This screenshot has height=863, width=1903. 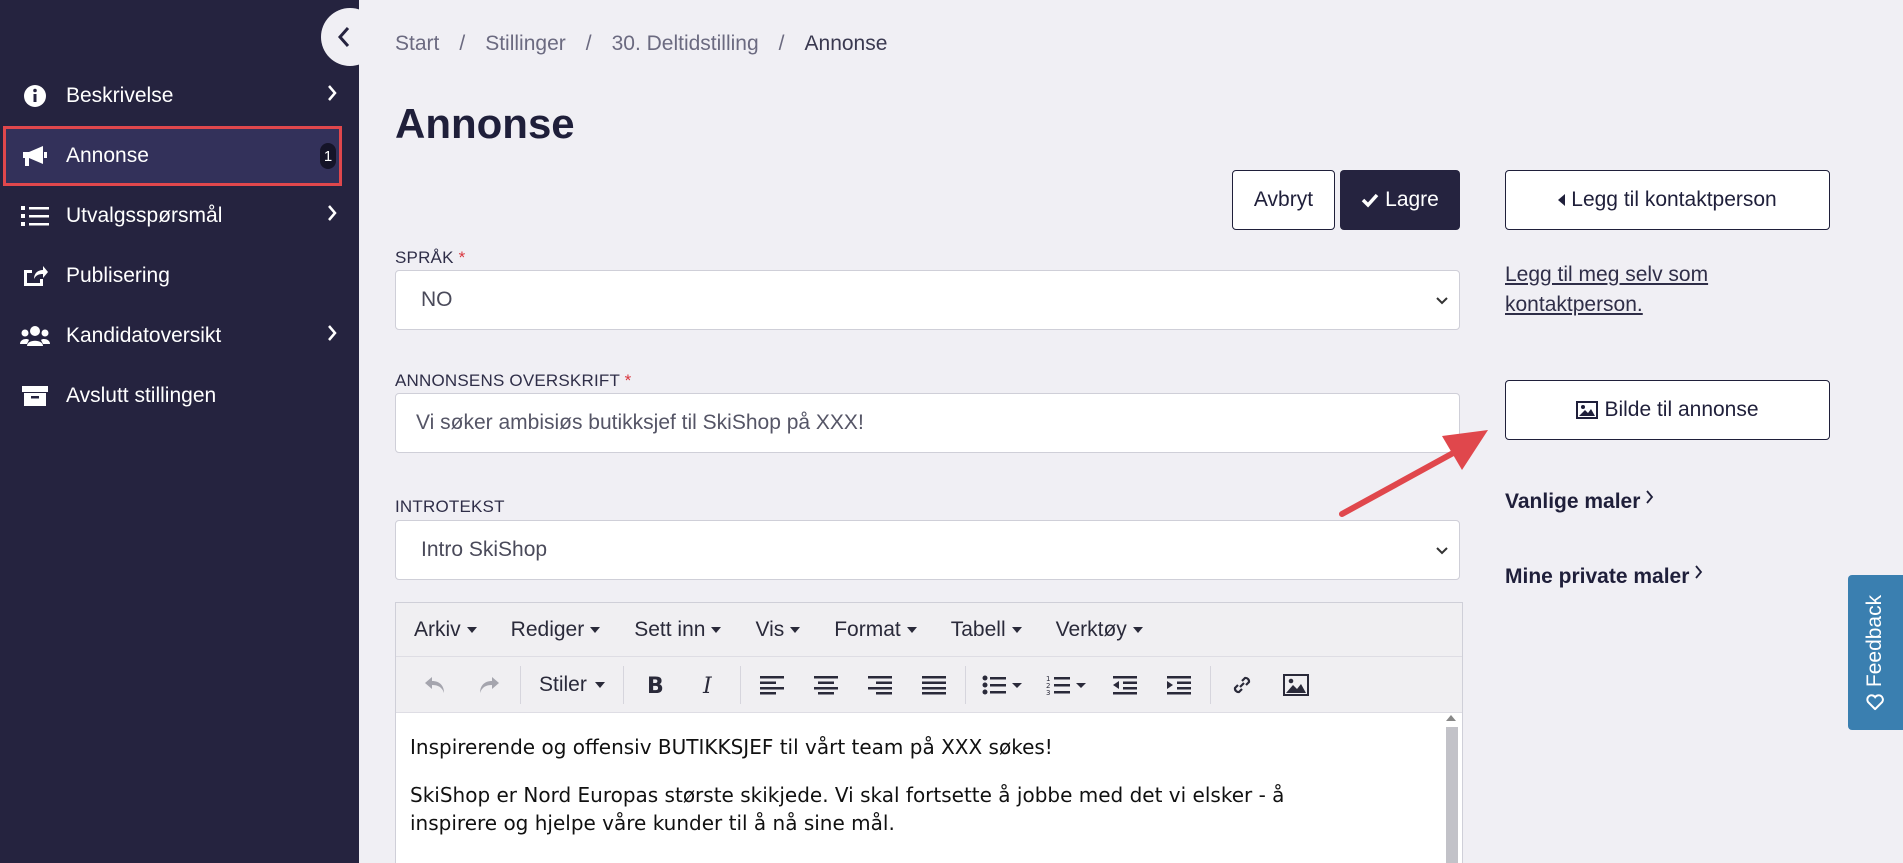 What do you see at coordinates (350, 37) in the screenshot?
I see `sidebar-collapse-button` at bounding box center [350, 37].